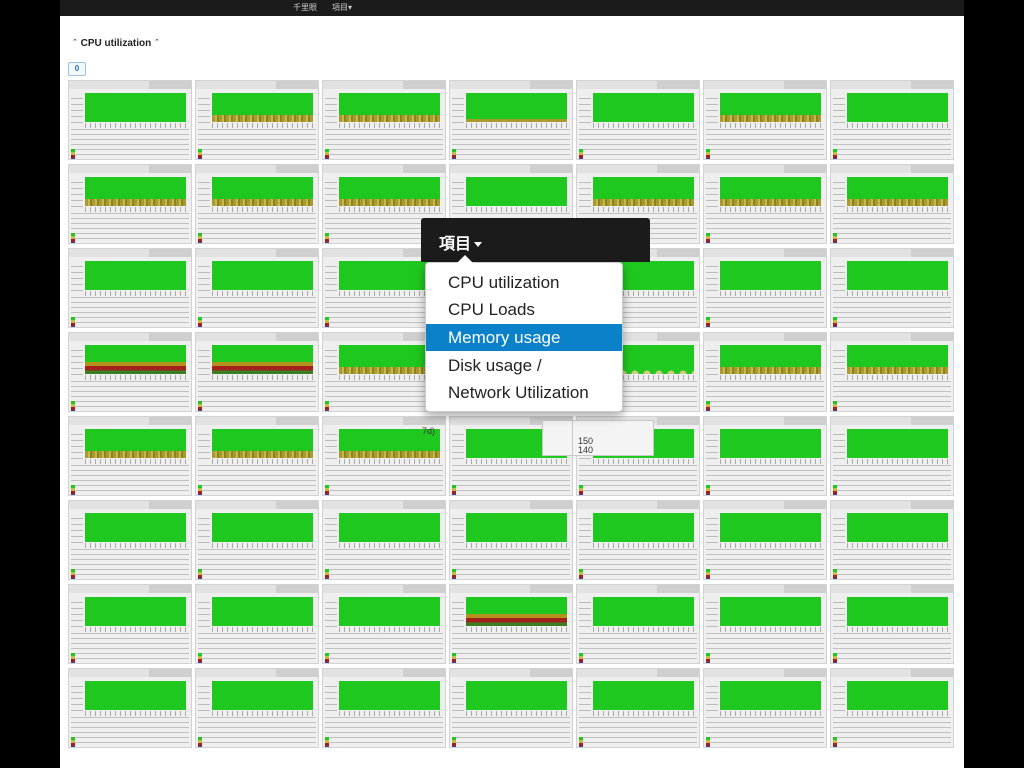 The height and width of the screenshot is (768, 1024). What do you see at coordinates (77, 69) in the screenshot?
I see `count-badge: 0` at bounding box center [77, 69].